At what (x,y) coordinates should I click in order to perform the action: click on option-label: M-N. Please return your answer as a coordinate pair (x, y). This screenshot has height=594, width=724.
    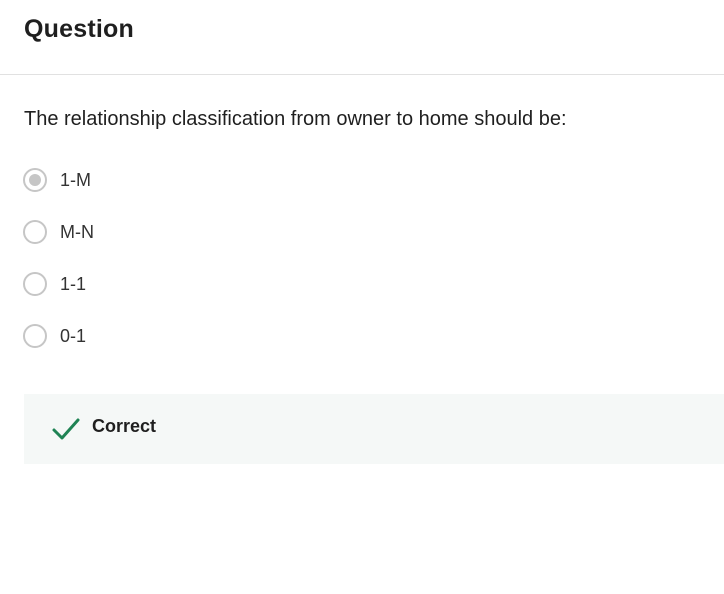
    Looking at the image, I should click on (77, 232).